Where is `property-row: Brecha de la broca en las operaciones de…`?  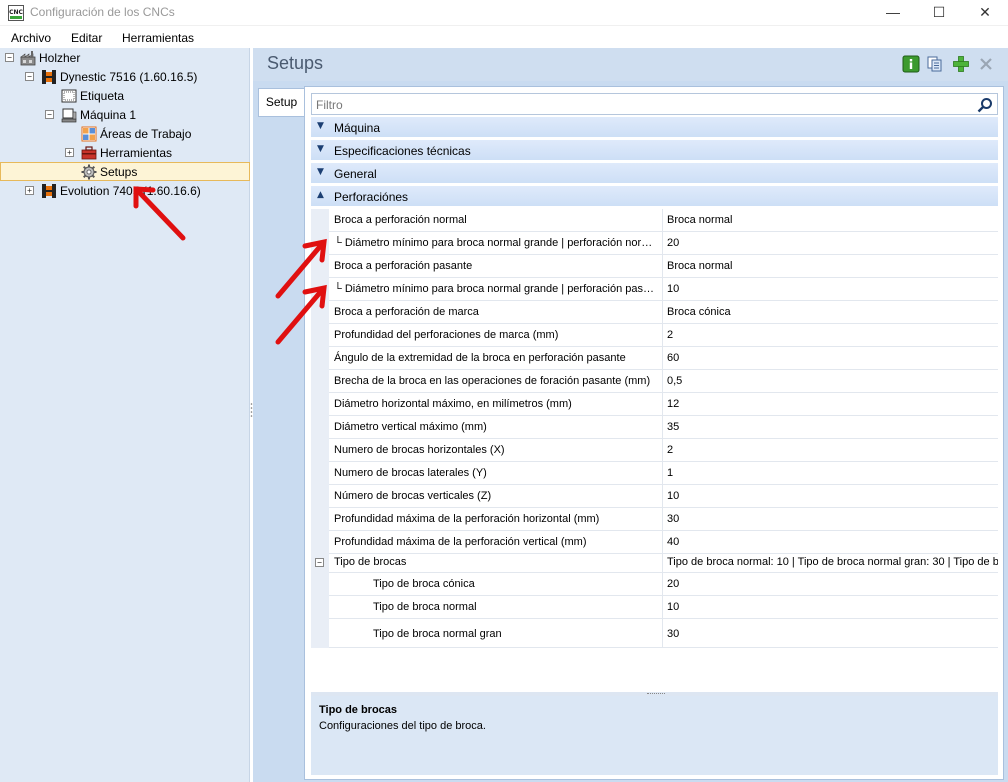 property-row: Brecha de la broca en las operaciones de… is located at coordinates (654, 381).